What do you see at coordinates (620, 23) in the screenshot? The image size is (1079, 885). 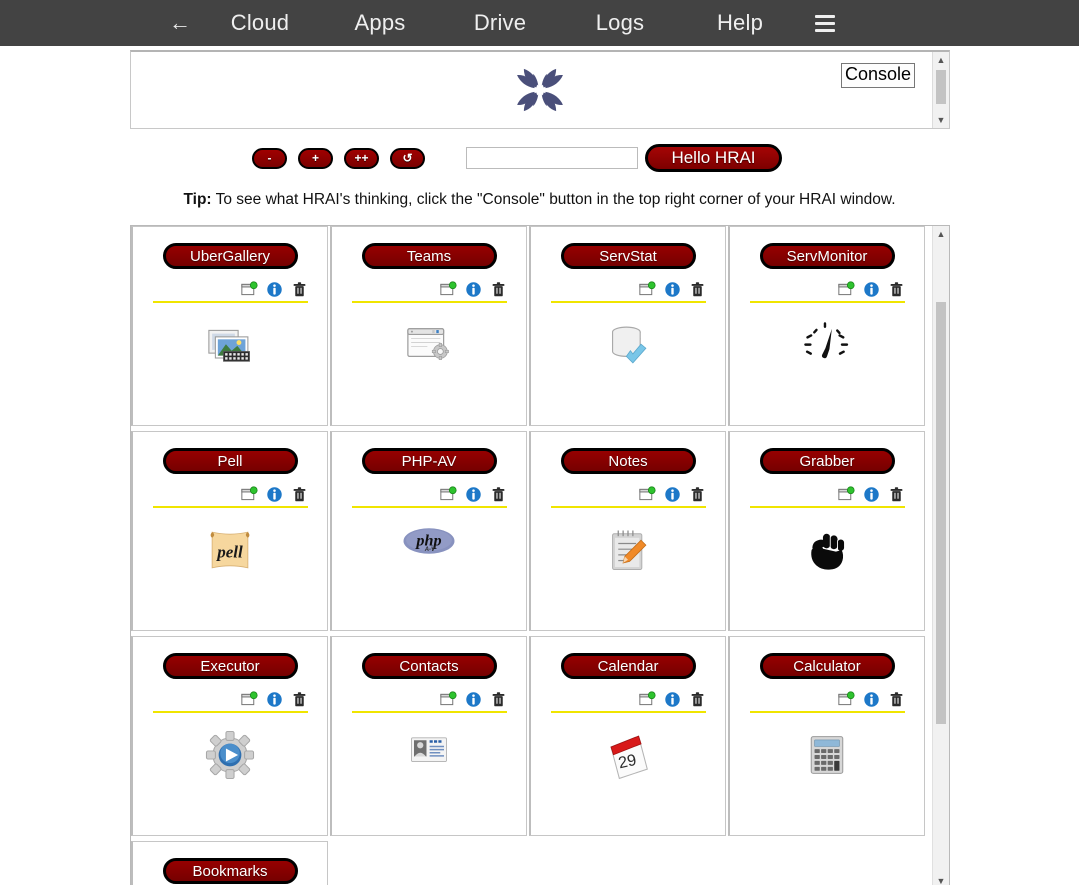 I see `nav-item-logs: Logs` at bounding box center [620, 23].